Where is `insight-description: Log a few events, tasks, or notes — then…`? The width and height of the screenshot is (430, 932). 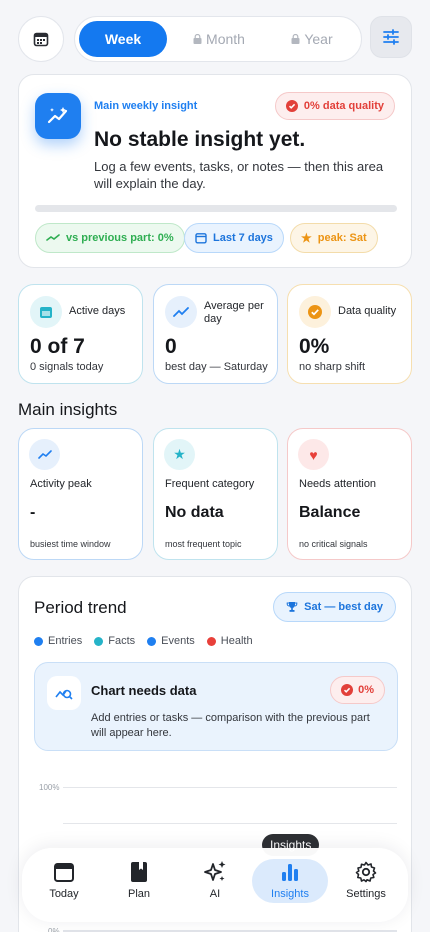 insight-description: Log a few events, tasks, or notes — then… is located at coordinates (239, 175).